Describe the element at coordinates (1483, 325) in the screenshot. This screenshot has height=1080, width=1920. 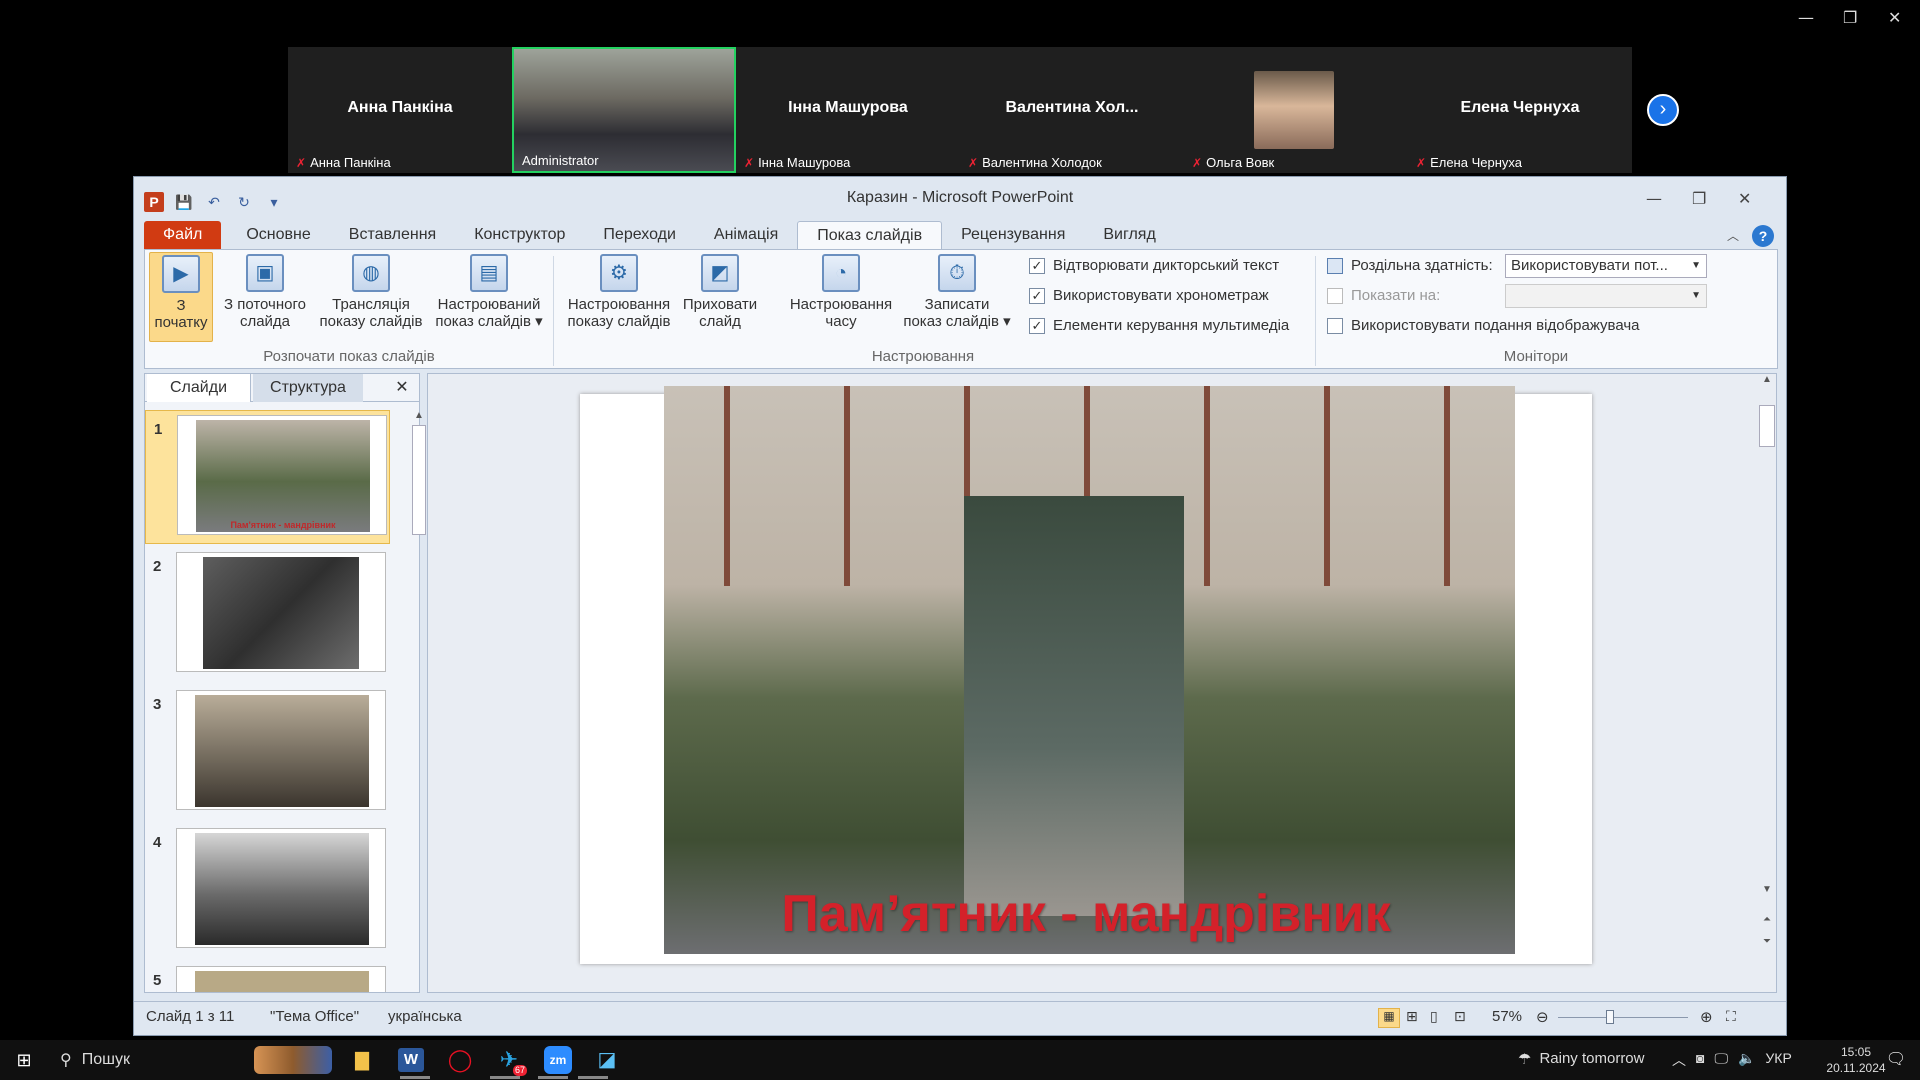
I see `presenter-view-checkbox: Використовувати подання відображувача` at that location.